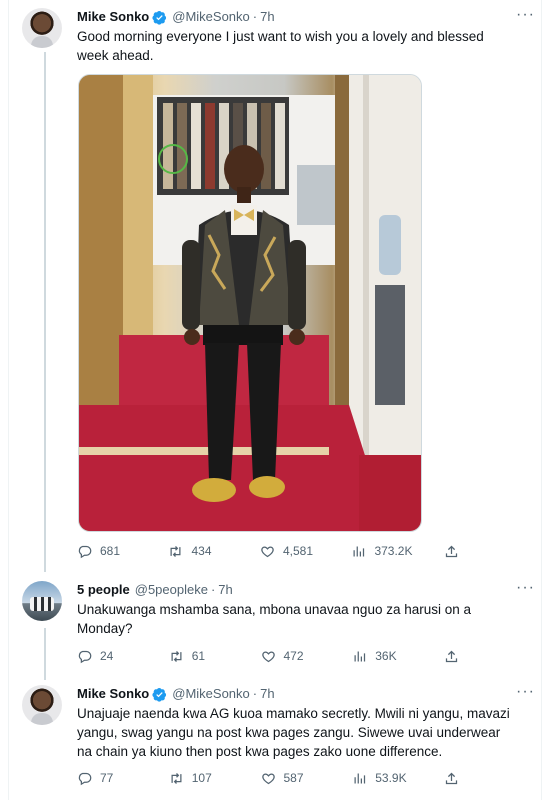 This screenshot has width=549, height=800. I want to click on like-count: 472, so click(293, 656).